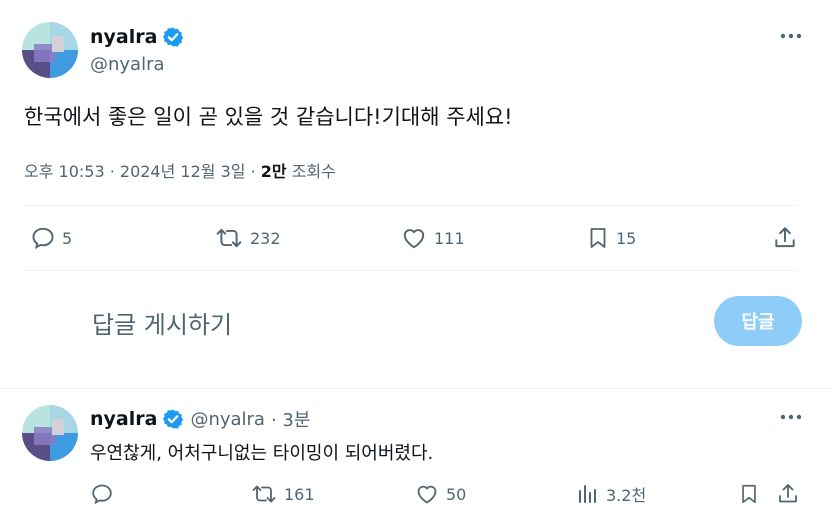 The image size is (832, 516). I want to click on reply-header: nyalra @nyalra · 3분, so click(200, 419).